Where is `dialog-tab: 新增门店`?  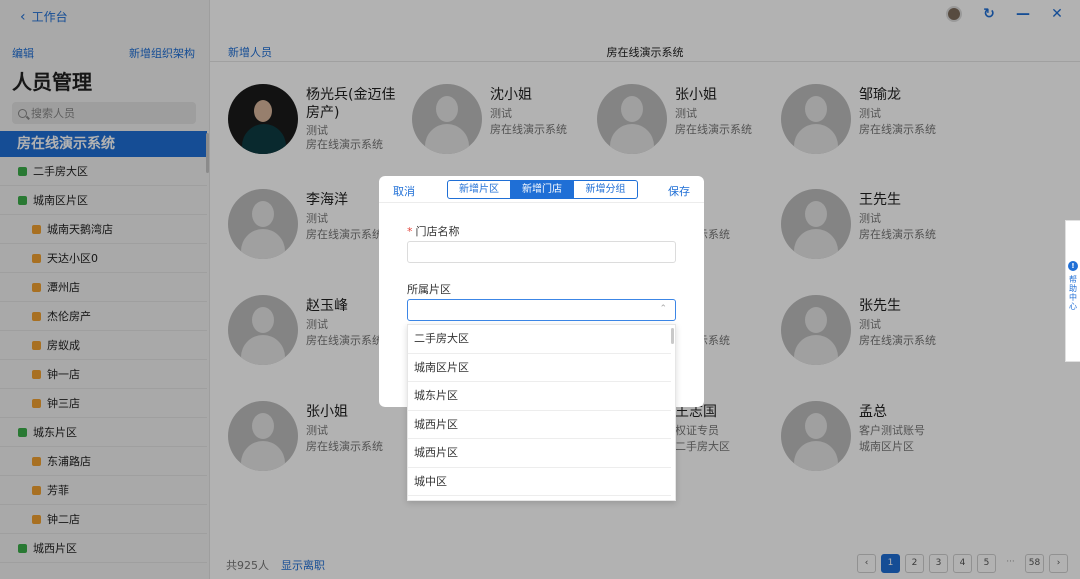 dialog-tab: 新增门店 is located at coordinates (542, 189).